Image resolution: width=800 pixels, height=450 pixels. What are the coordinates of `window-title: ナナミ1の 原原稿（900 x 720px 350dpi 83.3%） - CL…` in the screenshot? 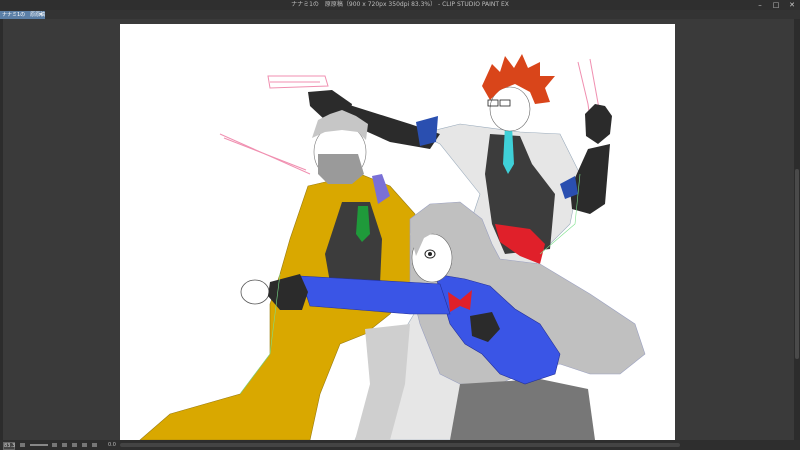 It's located at (400, 4).